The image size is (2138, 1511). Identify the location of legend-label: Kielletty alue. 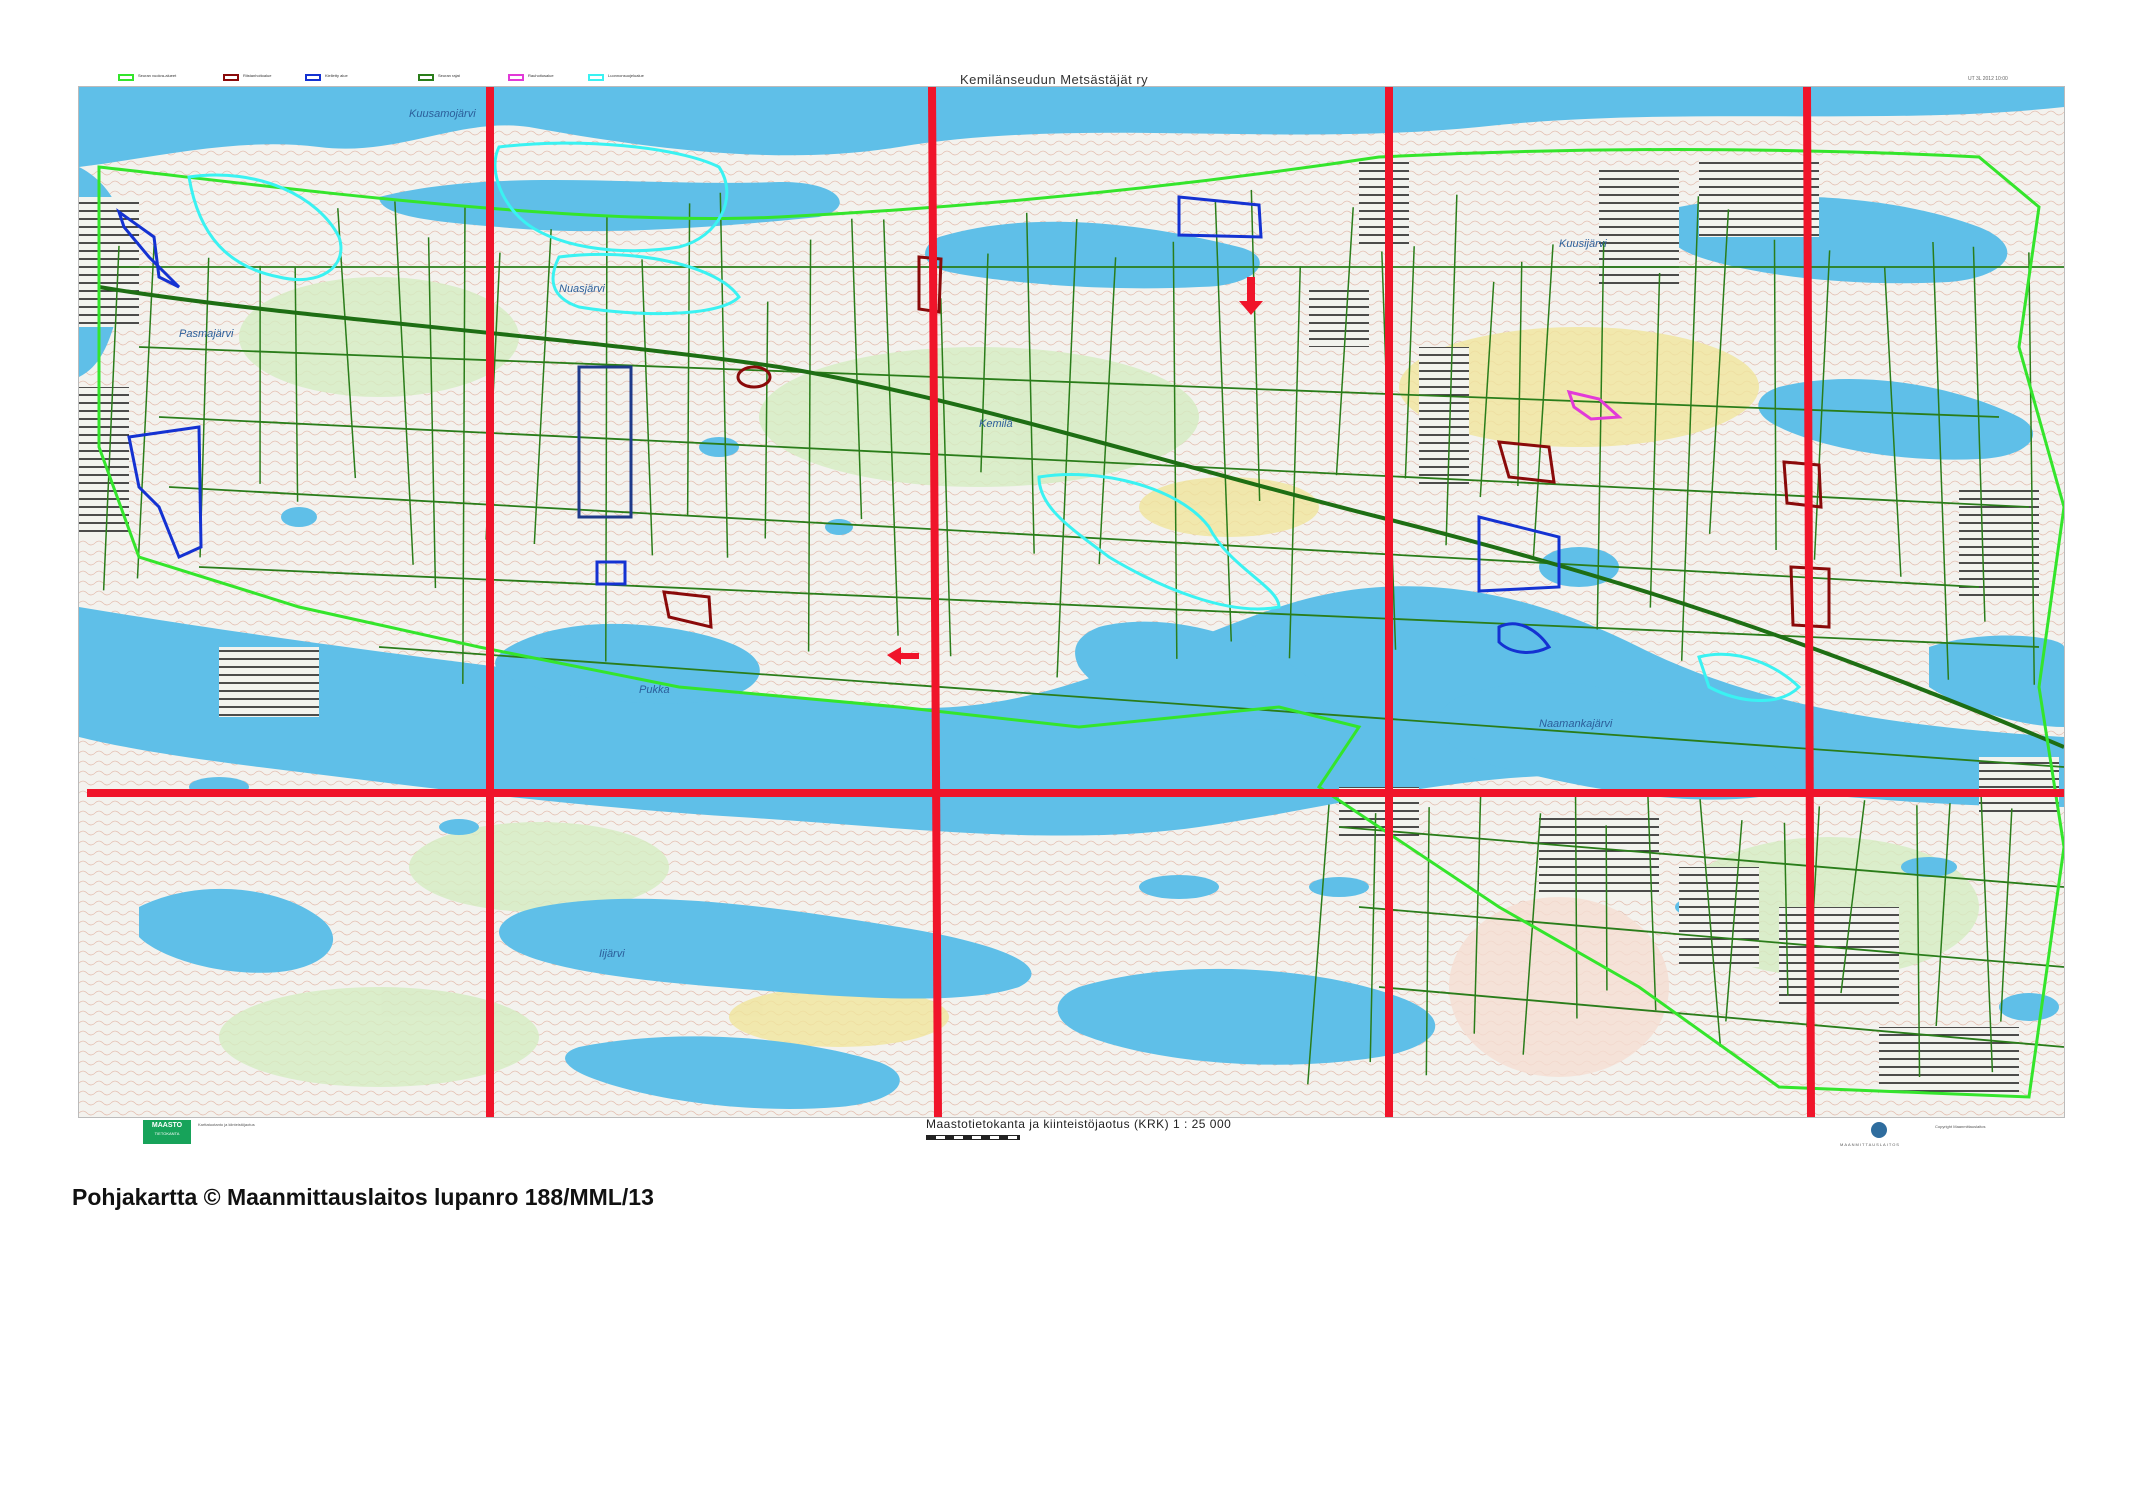
(336, 75).